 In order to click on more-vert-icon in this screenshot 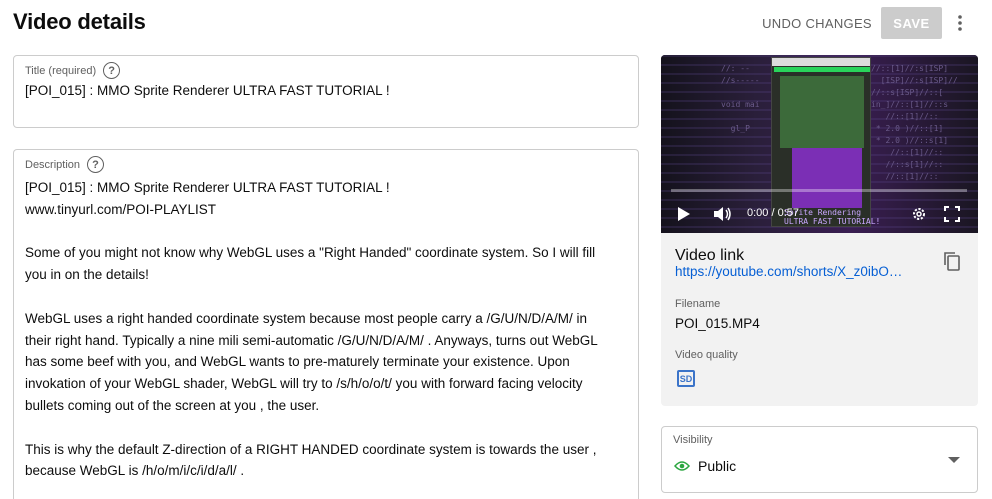, I will do `click(960, 23)`.